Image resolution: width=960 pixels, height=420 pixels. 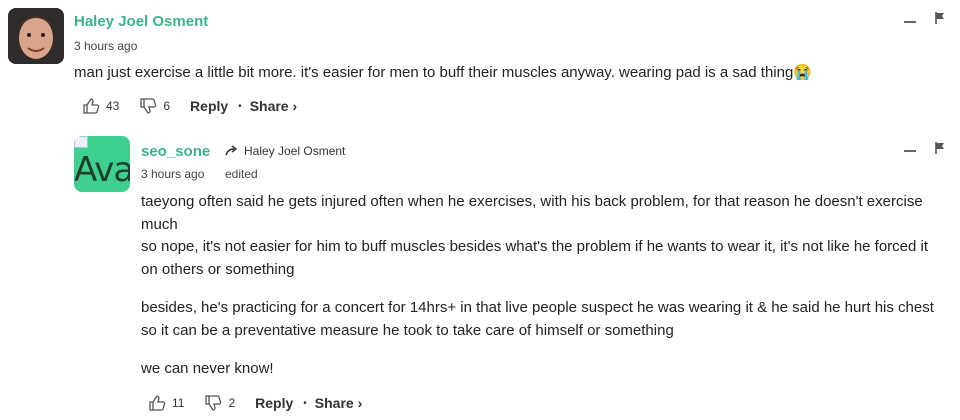 I want to click on avatar: Ava, so click(x=102, y=164).